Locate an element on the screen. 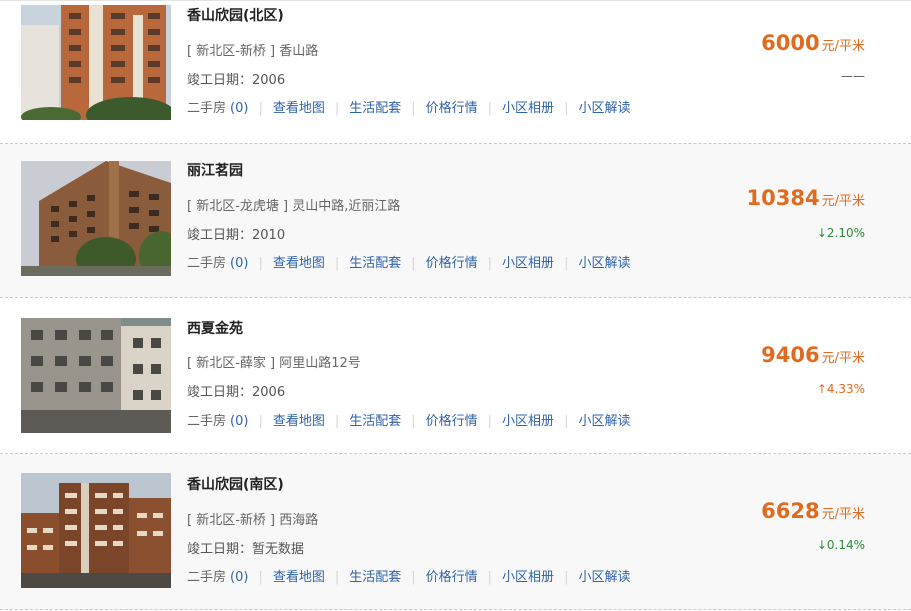  price-value: 10384 is located at coordinates (783, 198).